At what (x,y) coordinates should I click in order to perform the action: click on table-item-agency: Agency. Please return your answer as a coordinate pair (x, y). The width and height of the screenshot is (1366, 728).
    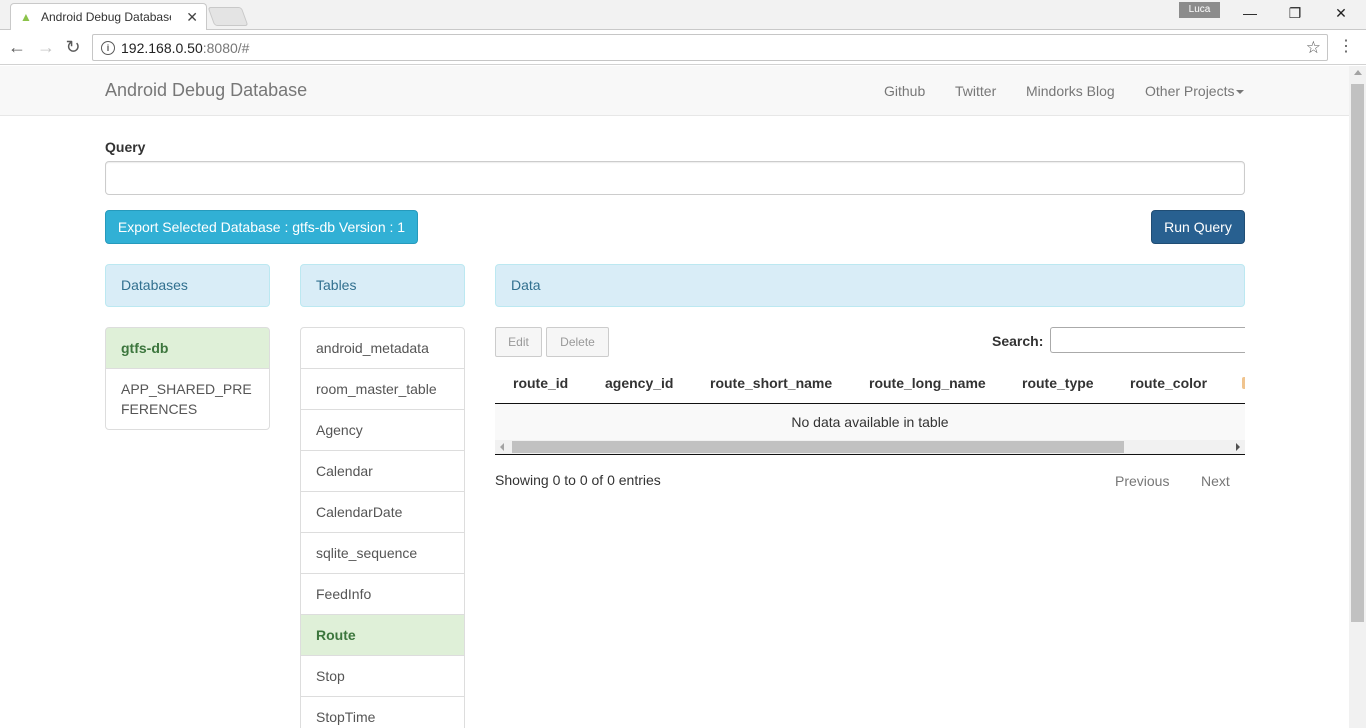
    Looking at the image, I should click on (382, 430).